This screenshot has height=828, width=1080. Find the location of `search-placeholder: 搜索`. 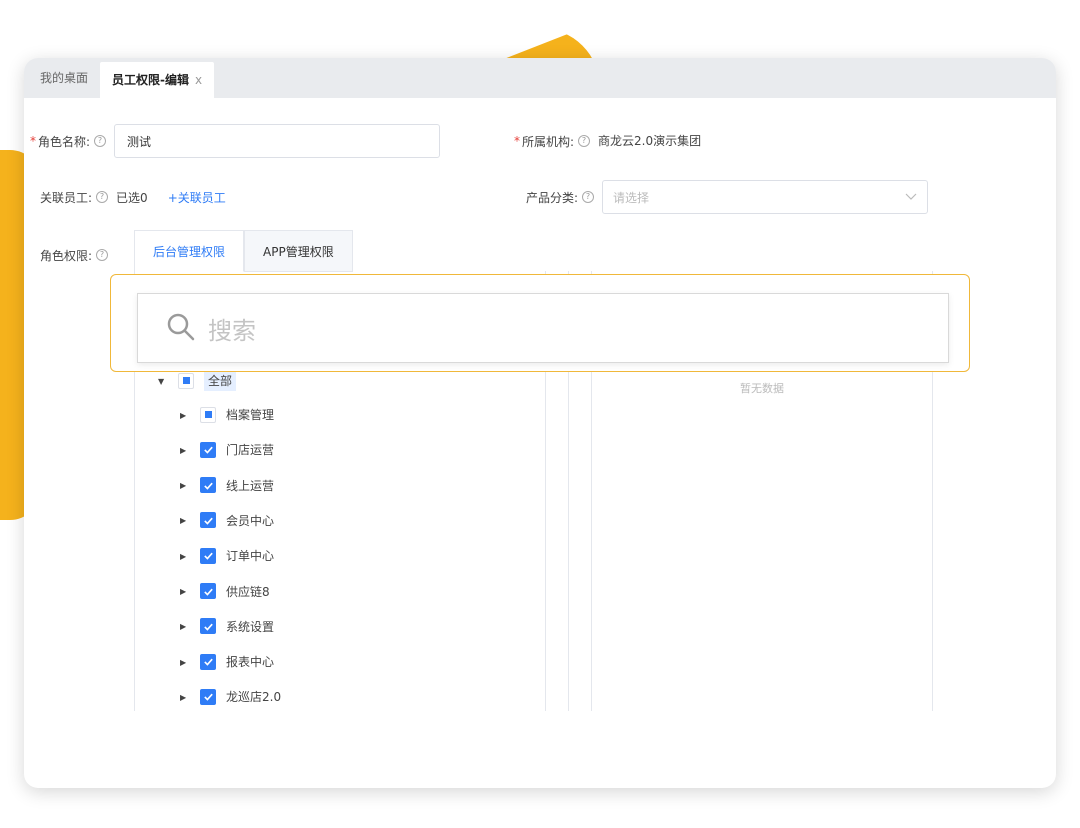

search-placeholder: 搜索 is located at coordinates (232, 330).